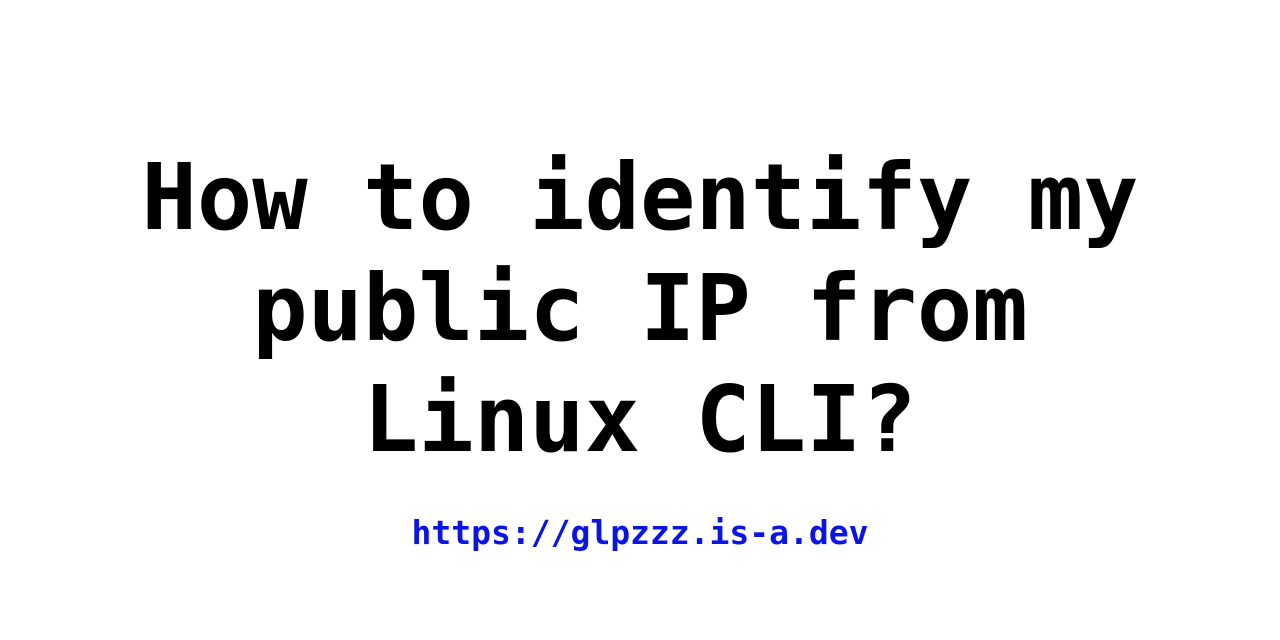 Image resolution: width=1280 pixels, height=640 pixels. Describe the element at coordinates (640, 533) in the screenshot. I see `site-url-link: https://glpzzz.is-a.dev` at that location.